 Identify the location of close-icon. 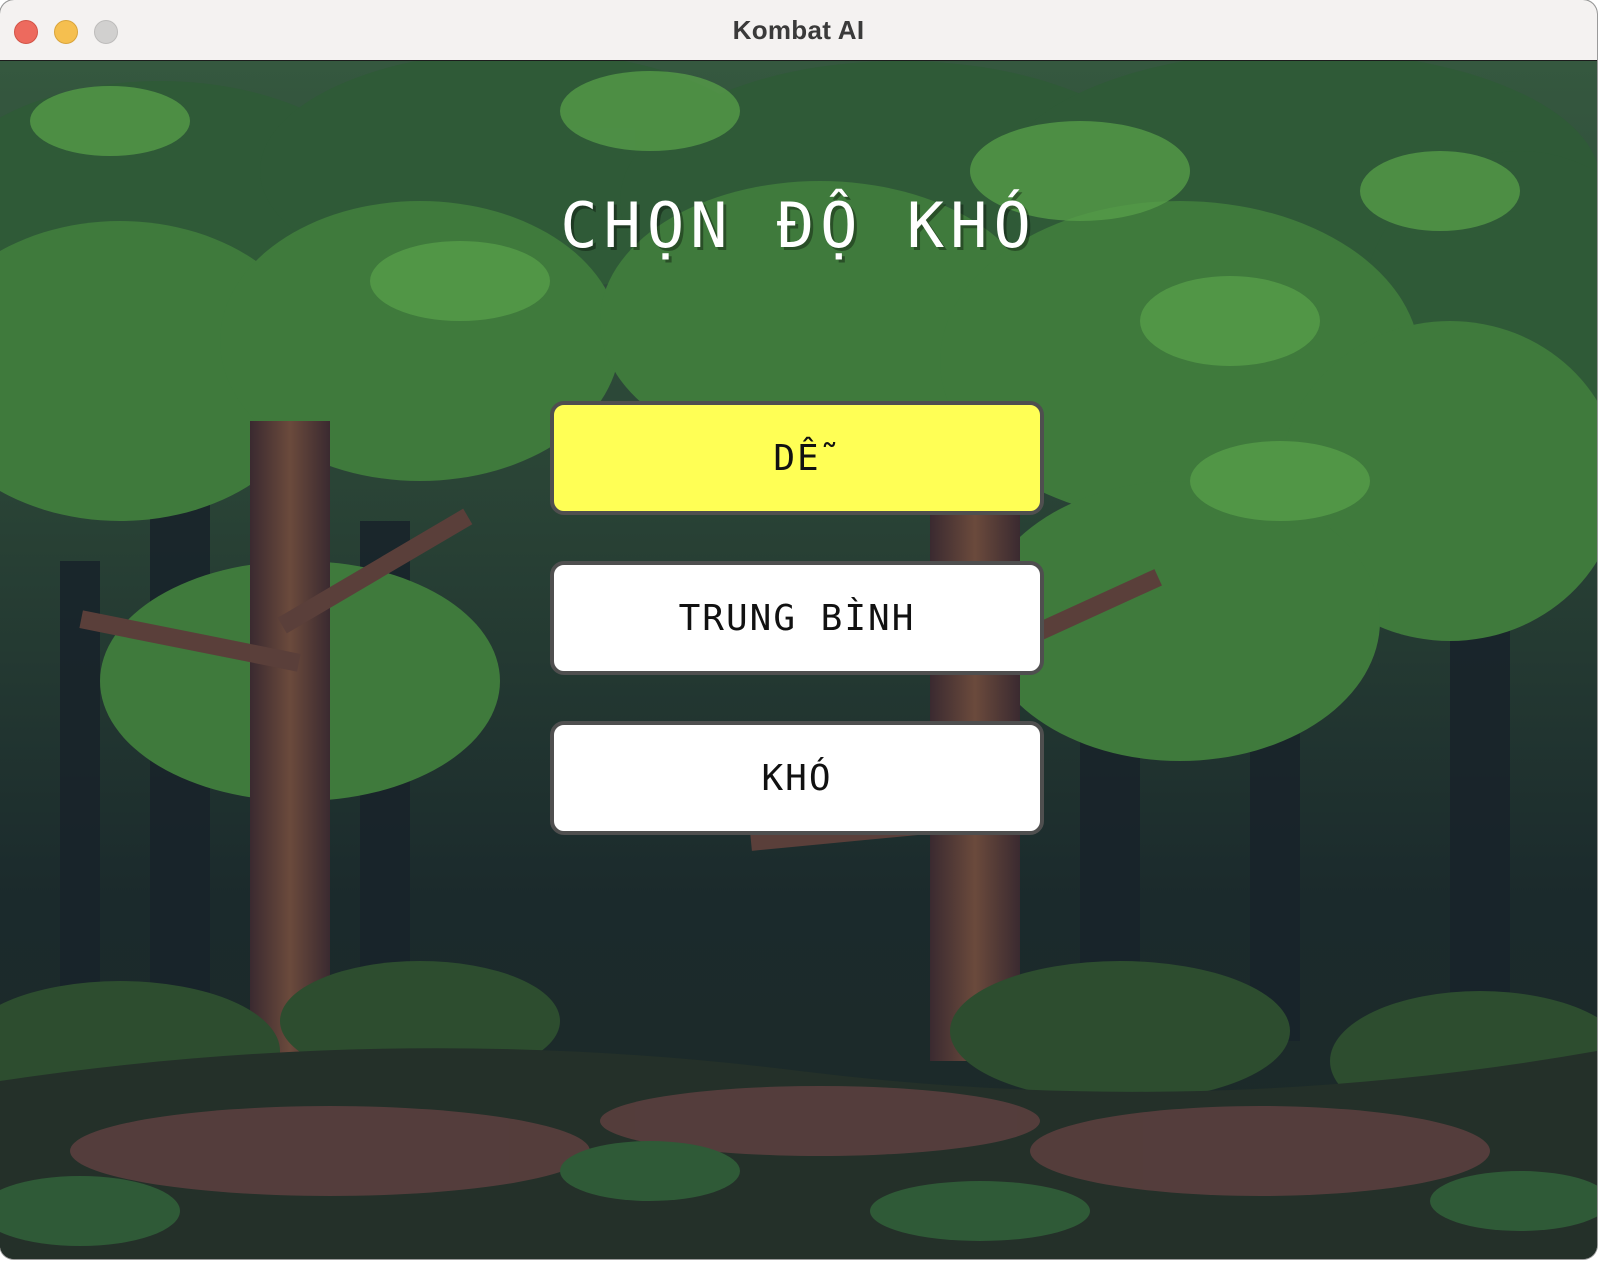
(26, 32).